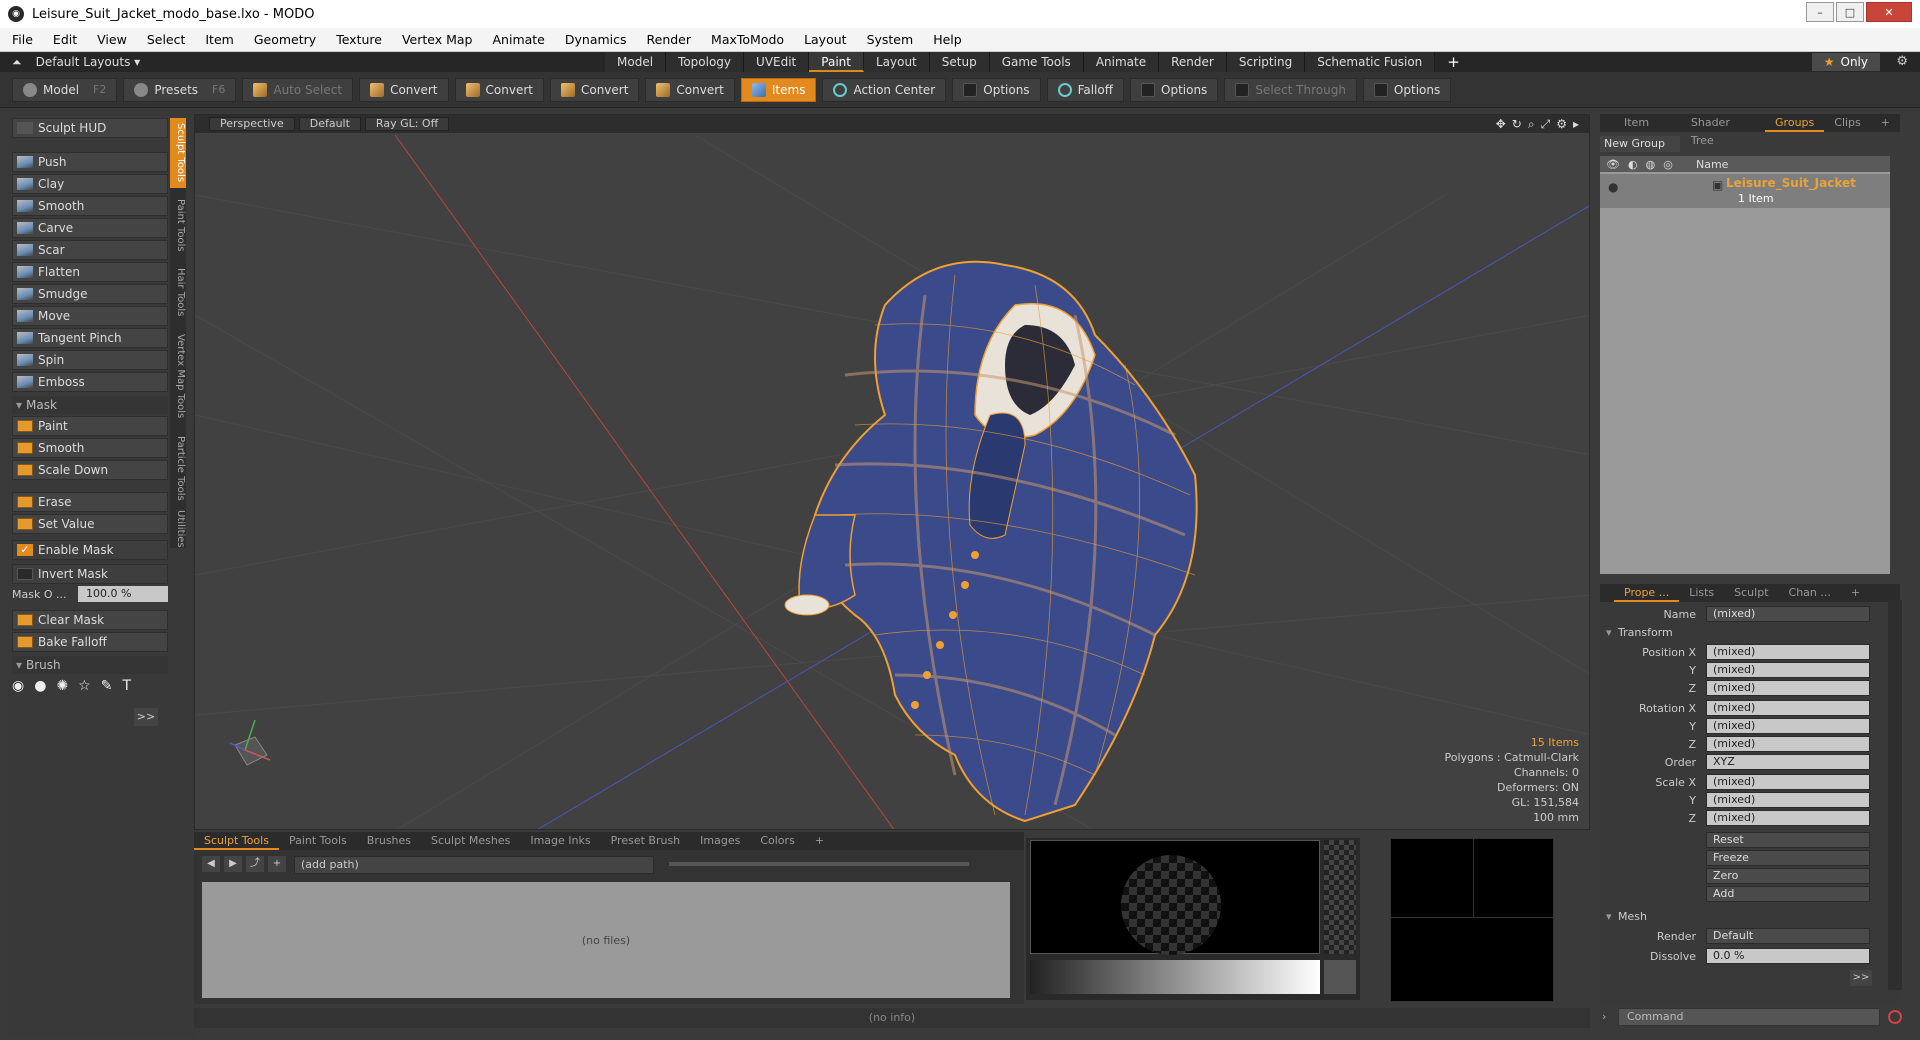 The image size is (1920, 1040). I want to click on bp-tab-preset-brush: Preset Brush, so click(646, 841).